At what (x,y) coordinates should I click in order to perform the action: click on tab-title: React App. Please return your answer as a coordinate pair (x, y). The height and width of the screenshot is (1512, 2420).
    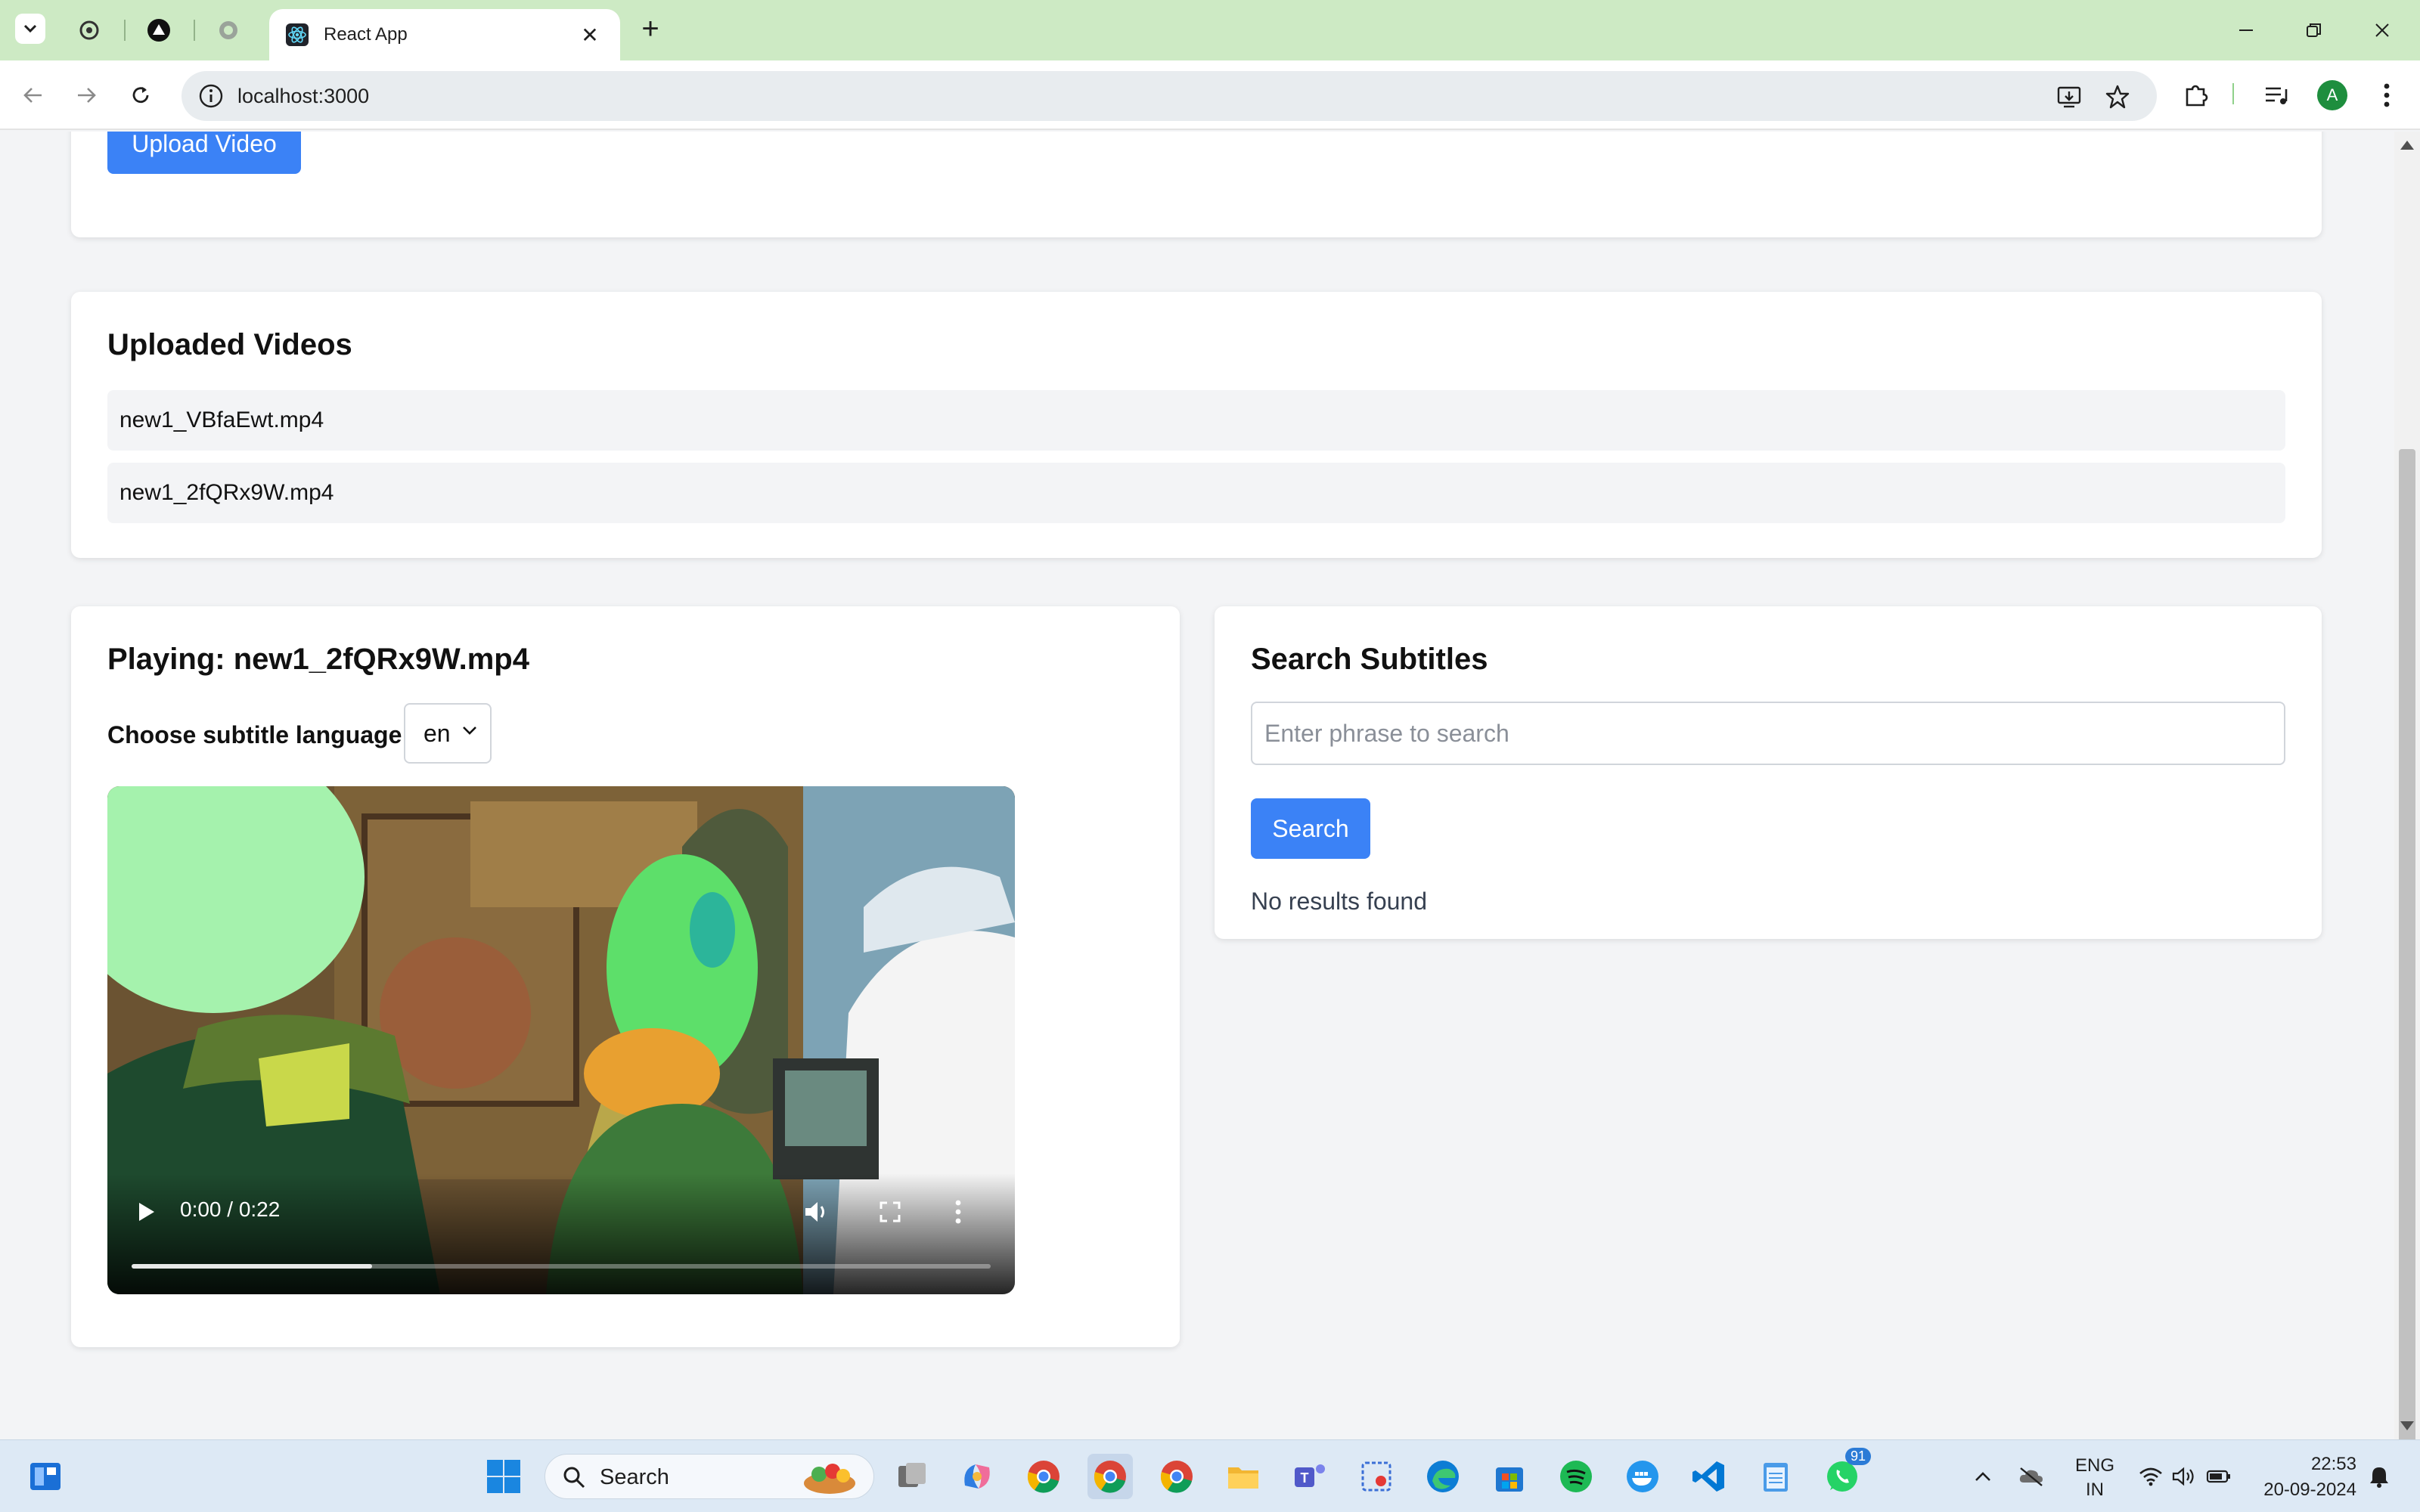
    Looking at the image, I should click on (366, 34).